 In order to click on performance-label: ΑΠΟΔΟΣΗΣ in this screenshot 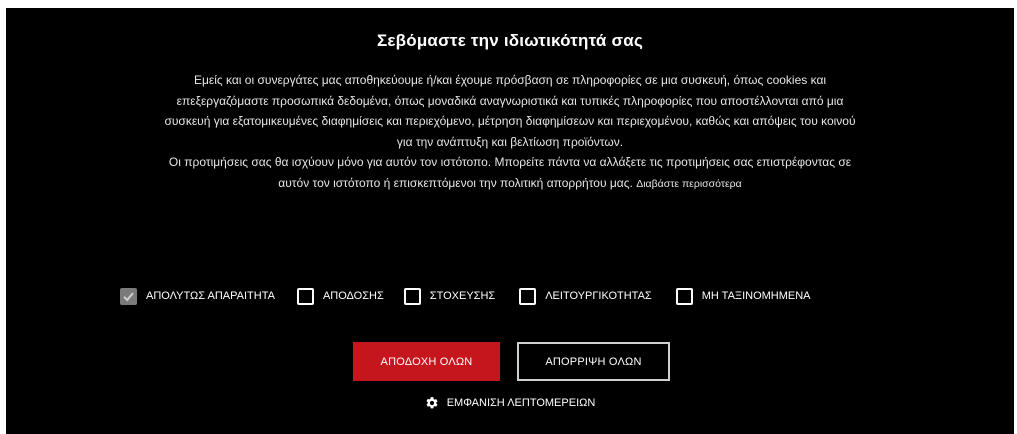, I will do `click(353, 296)`.